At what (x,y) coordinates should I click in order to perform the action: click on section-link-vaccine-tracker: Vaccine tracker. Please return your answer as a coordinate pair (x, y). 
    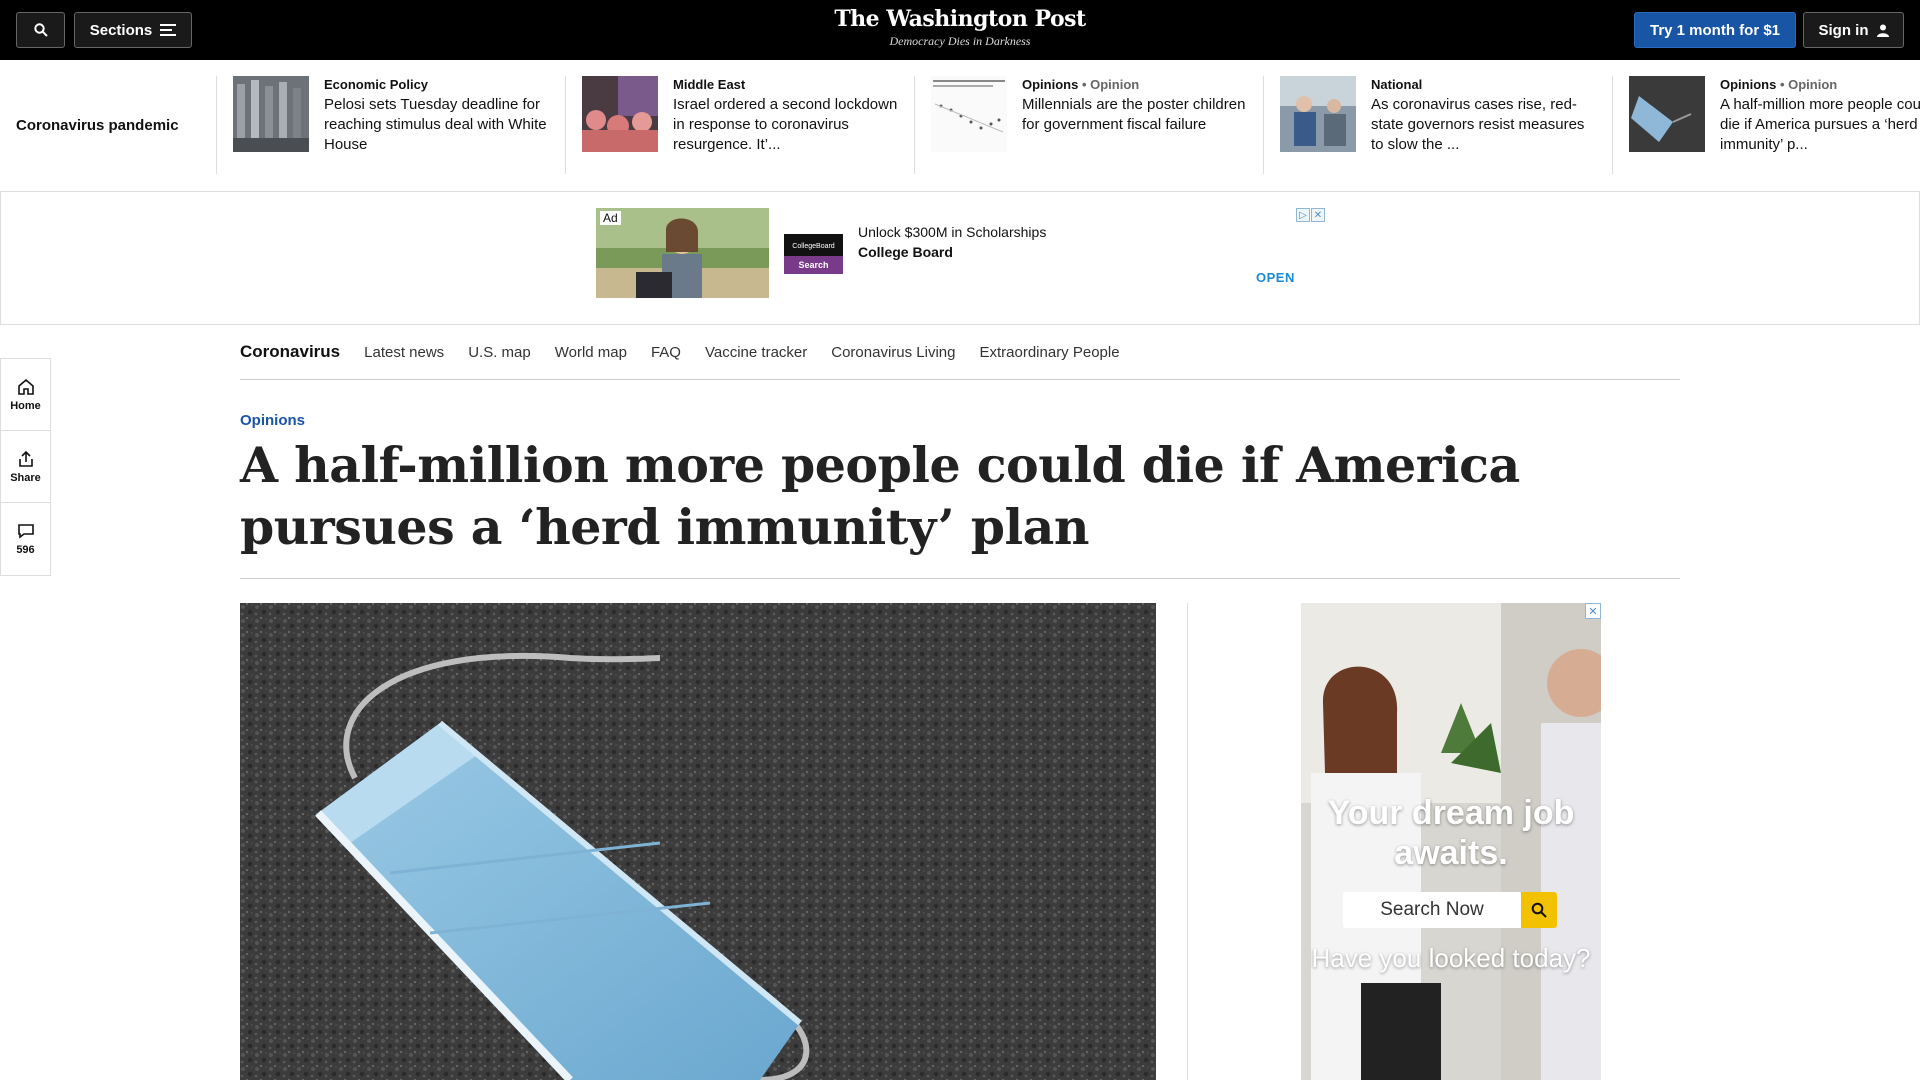
    Looking at the image, I should click on (756, 352).